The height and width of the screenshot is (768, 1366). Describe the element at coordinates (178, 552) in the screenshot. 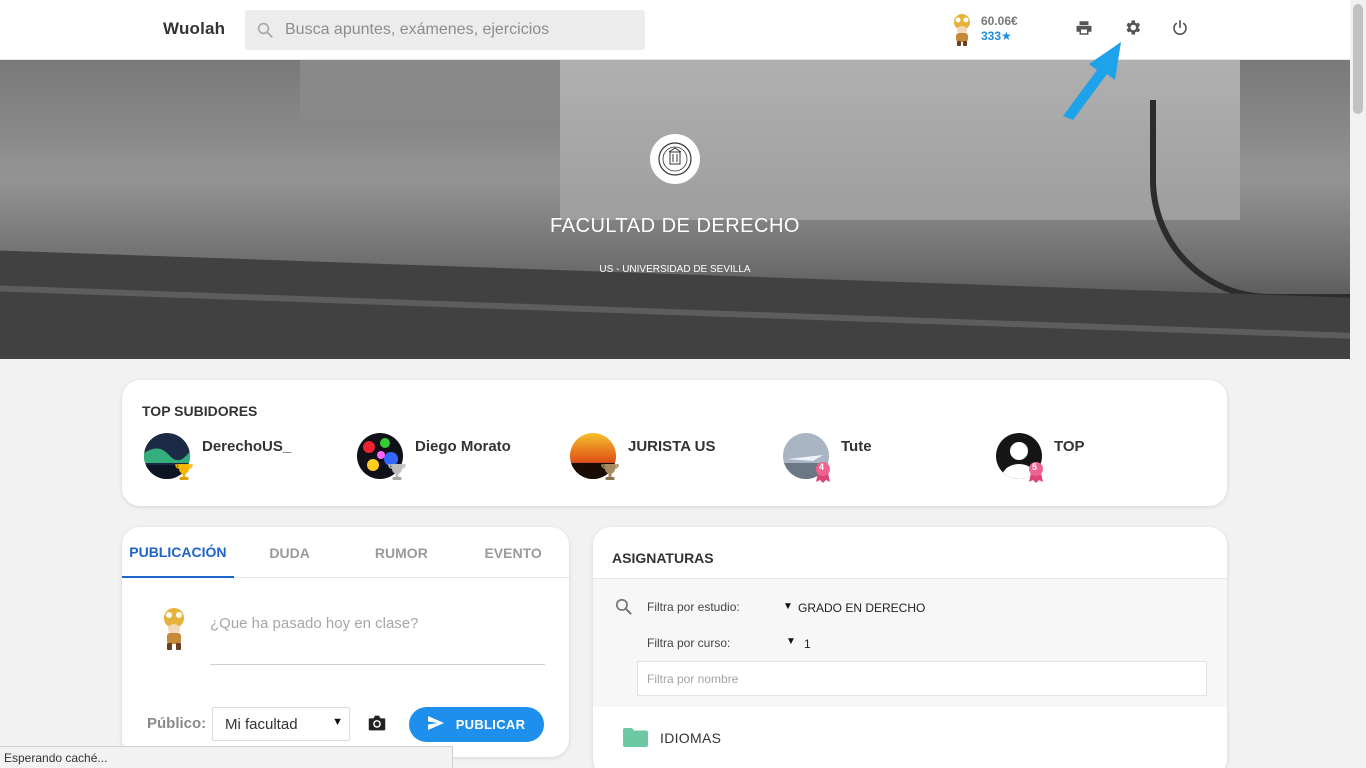

I see `tab-publicacion: PUBLICACIÓN` at that location.